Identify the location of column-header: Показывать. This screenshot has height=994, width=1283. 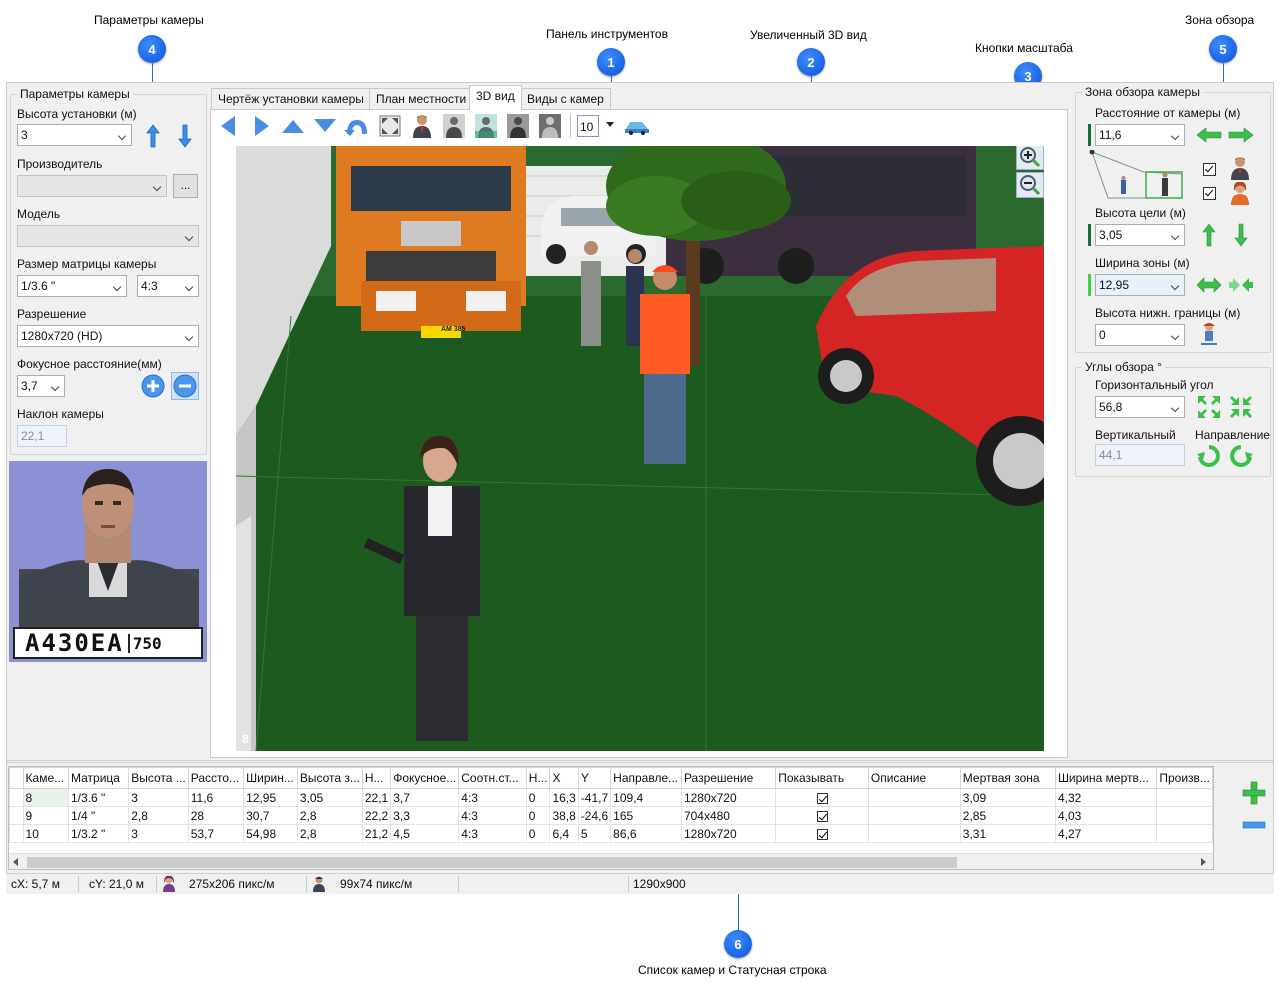
(822, 778).